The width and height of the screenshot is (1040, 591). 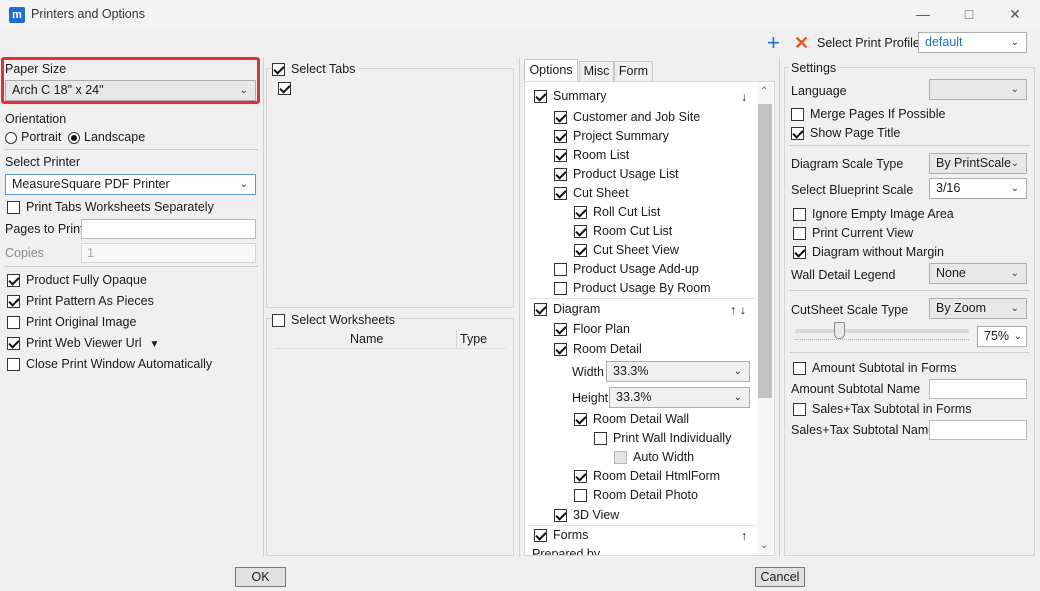 What do you see at coordinates (611, 136) in the screenshot?
I see `project-summary-option: Project Summary` at bounding box center [611, 136].